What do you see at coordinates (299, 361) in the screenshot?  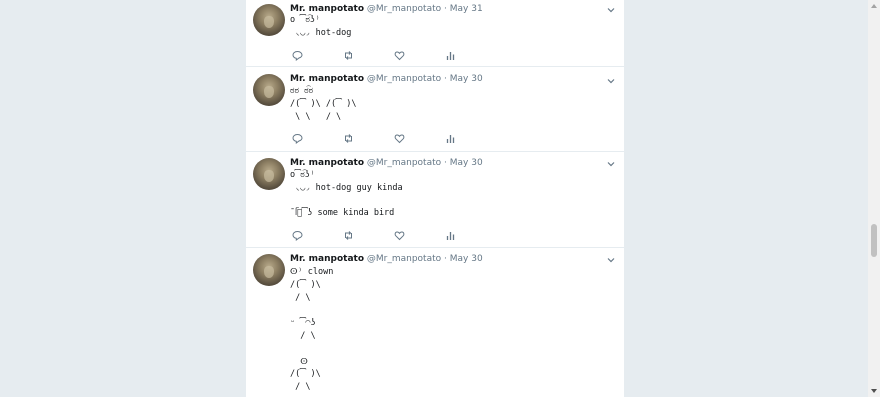 I see `tweet-line: ⵙ` at bounding box center [299, 361].